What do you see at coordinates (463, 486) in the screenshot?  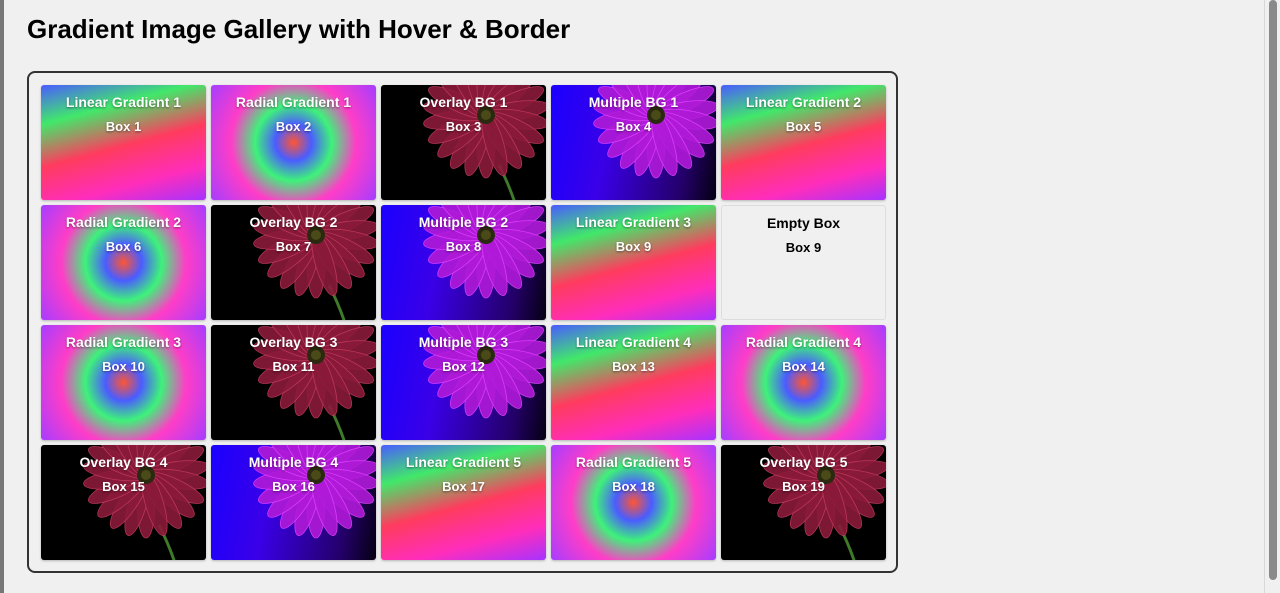 I see `box-label: Box 17` at bounding box center [463, 486].